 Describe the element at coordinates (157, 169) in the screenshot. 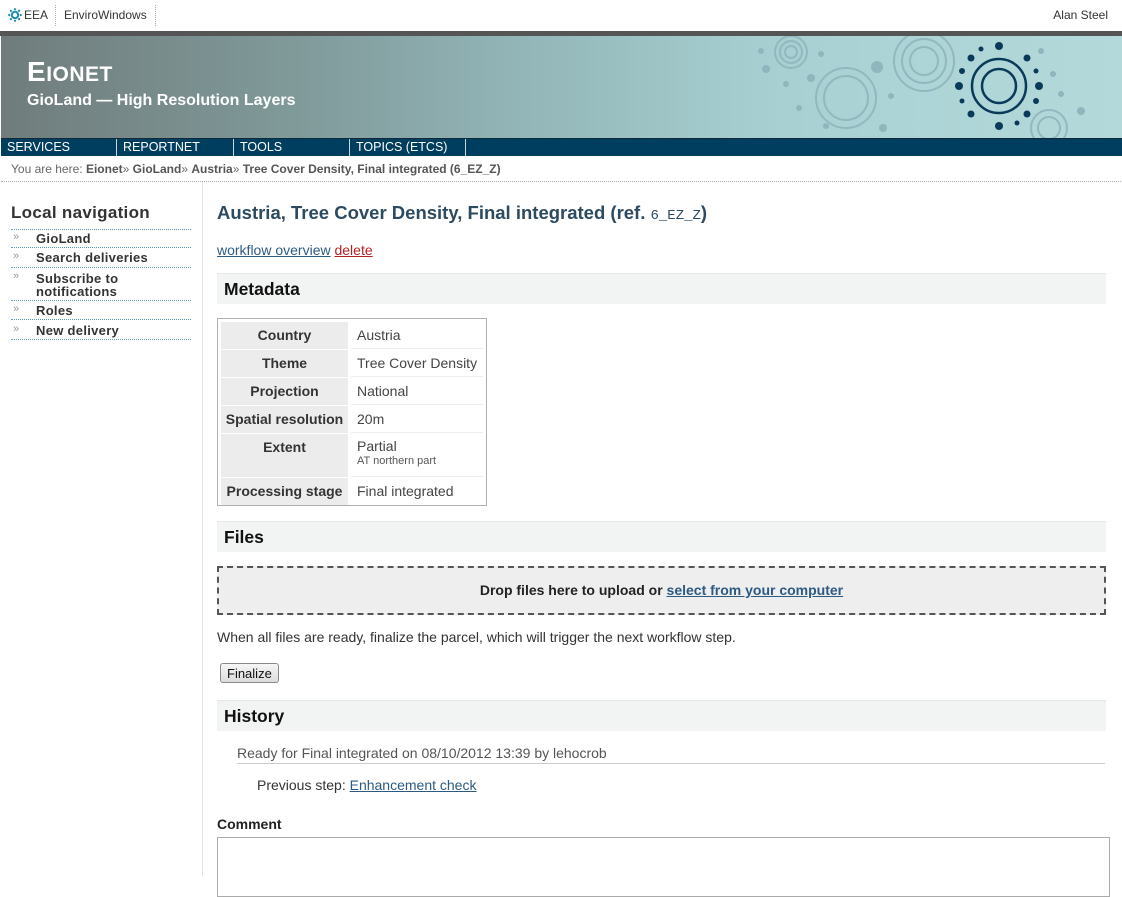

I see `breadcrumb-item-gioland: GioLand` at that location.